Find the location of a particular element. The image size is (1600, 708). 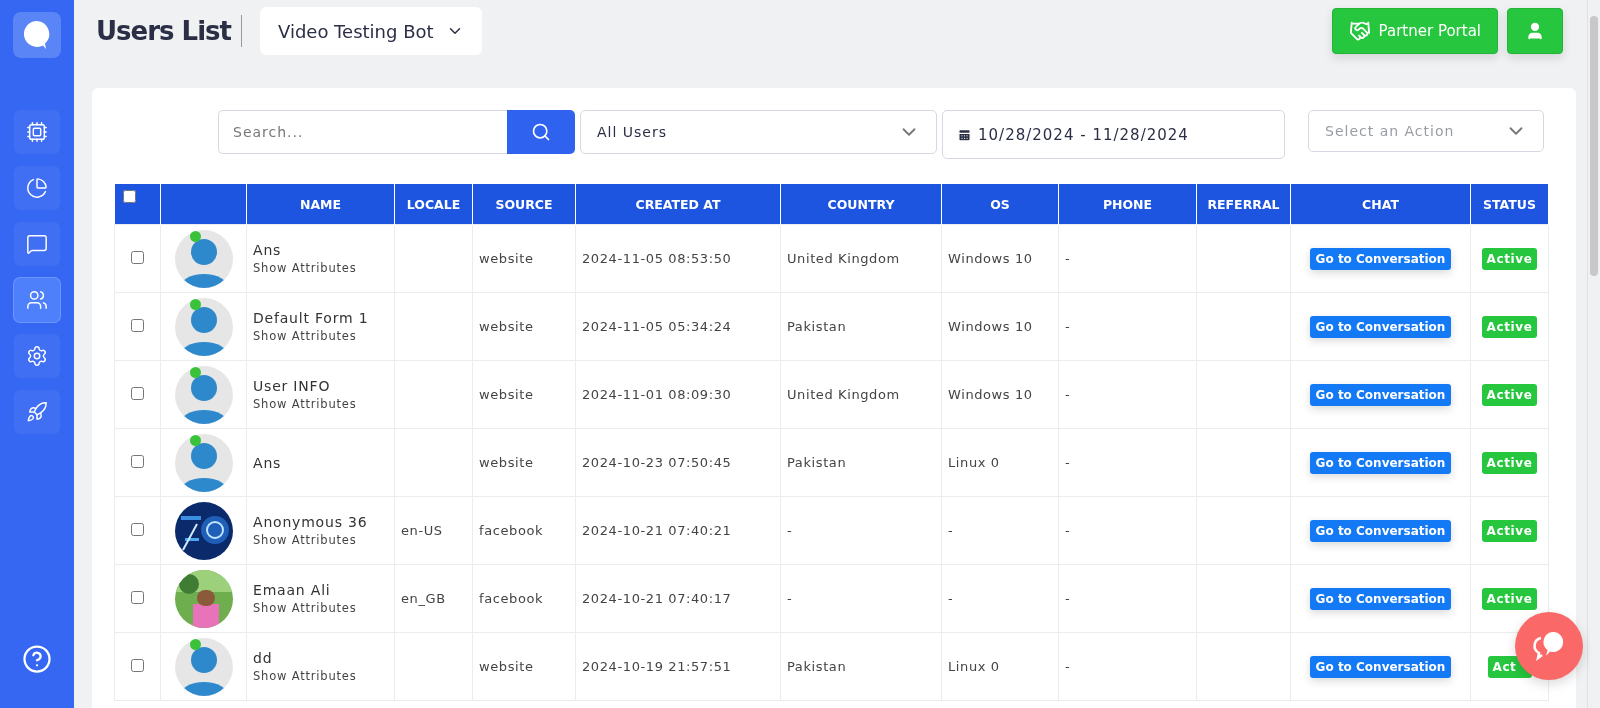

table-cell: 2024-11-01 08:09:30 is located at coordinates (678, 394).